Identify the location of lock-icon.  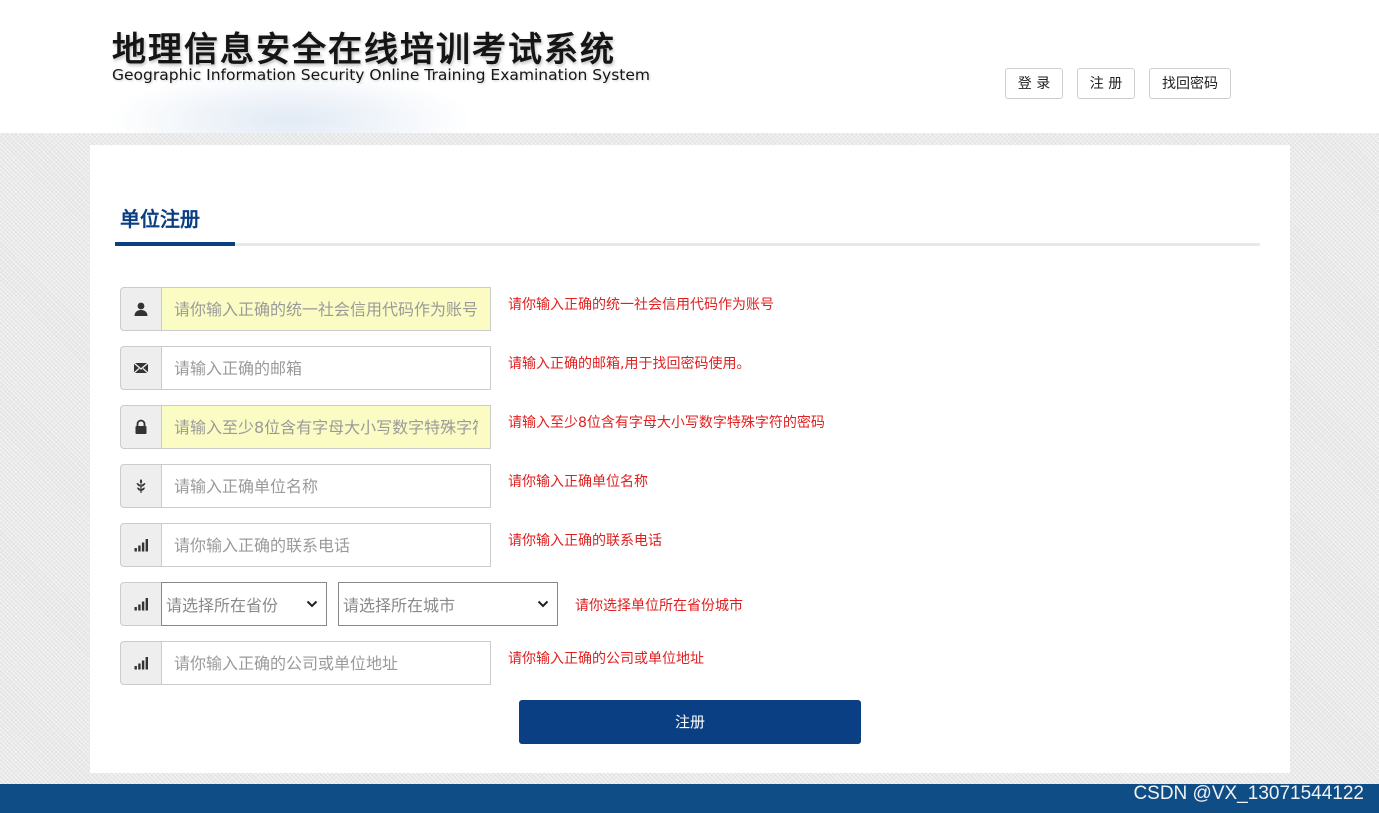
(140, 427).